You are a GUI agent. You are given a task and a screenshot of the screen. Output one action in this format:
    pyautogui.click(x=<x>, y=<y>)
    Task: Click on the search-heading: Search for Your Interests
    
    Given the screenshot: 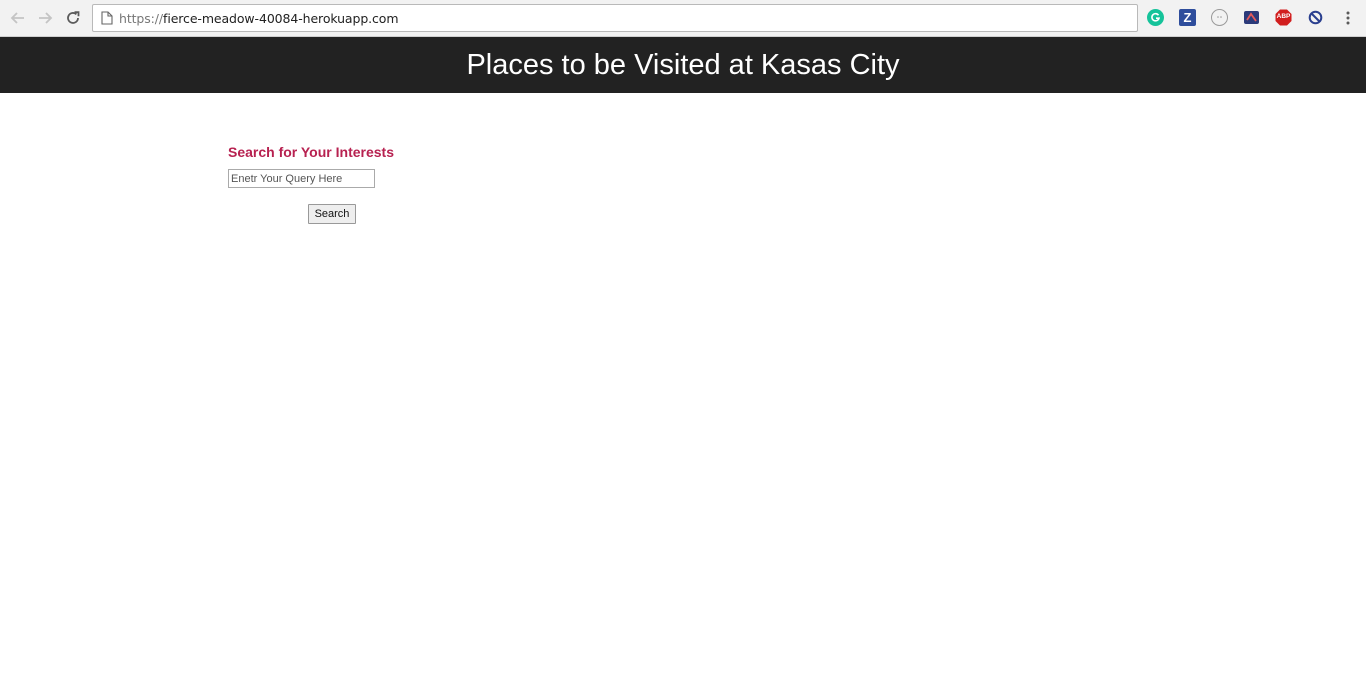 What is the action you would take?
    pyautogui.click(x=311, y=152)
    